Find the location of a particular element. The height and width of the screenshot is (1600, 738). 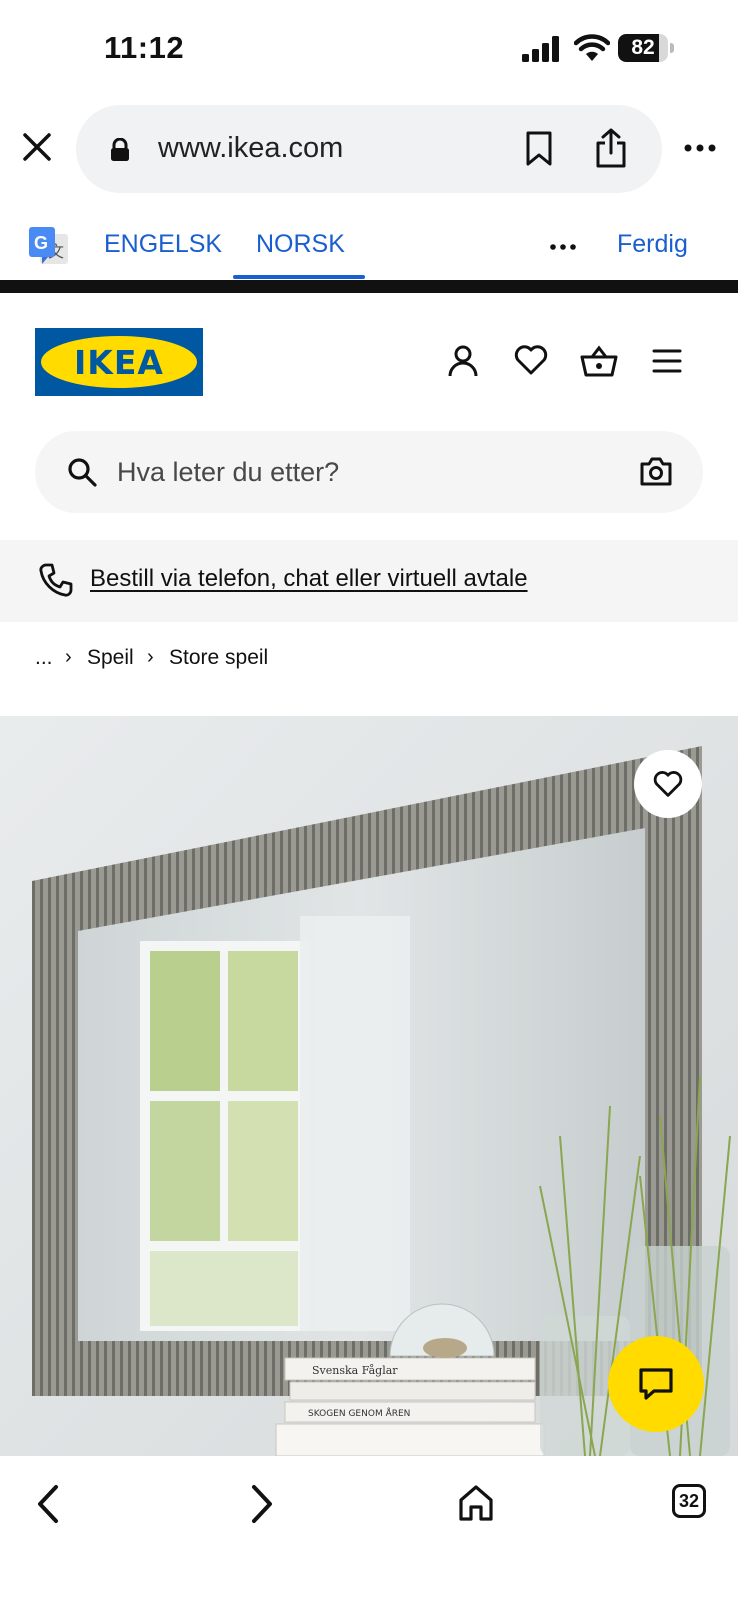

camera-icon is located at coordinates (656, 471).